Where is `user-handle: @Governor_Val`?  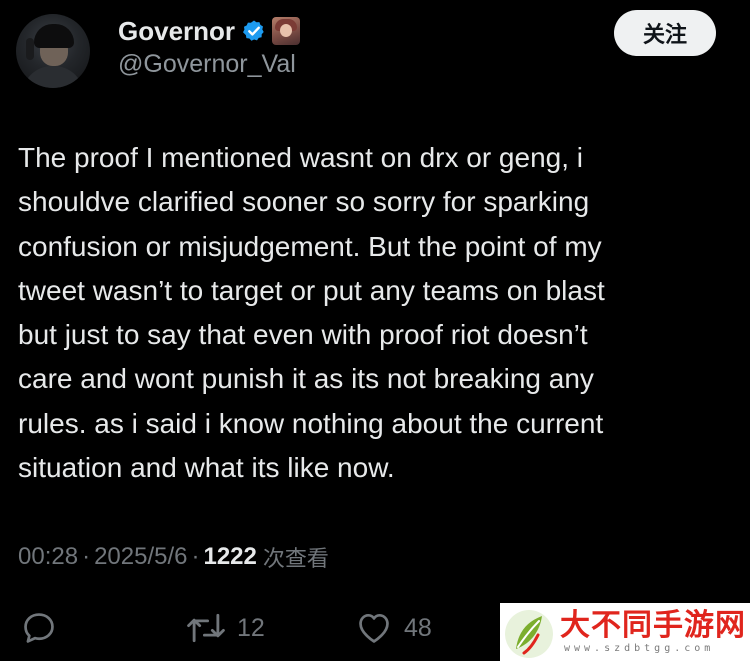
user-handle: @Governor_Val is located at coordinates (207, 64).